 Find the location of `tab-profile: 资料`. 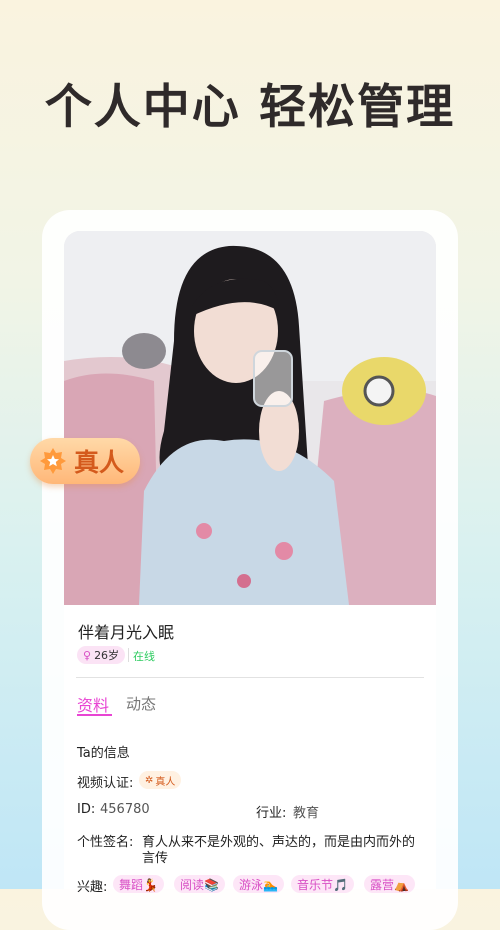

tab-profile: 资料 is located at coordinates (93, 704).